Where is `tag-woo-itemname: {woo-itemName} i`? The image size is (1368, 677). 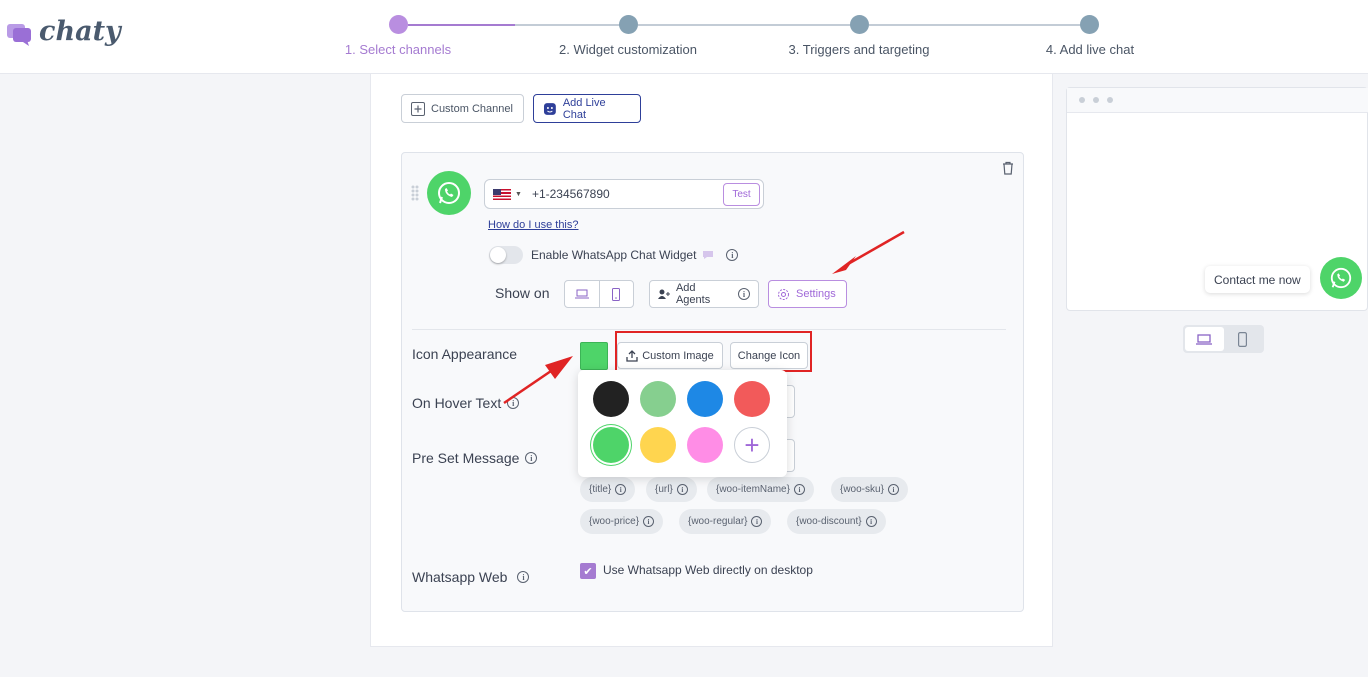 tag-woo-itemname: {woo-itemName} i is located at coordinates (760, 489).